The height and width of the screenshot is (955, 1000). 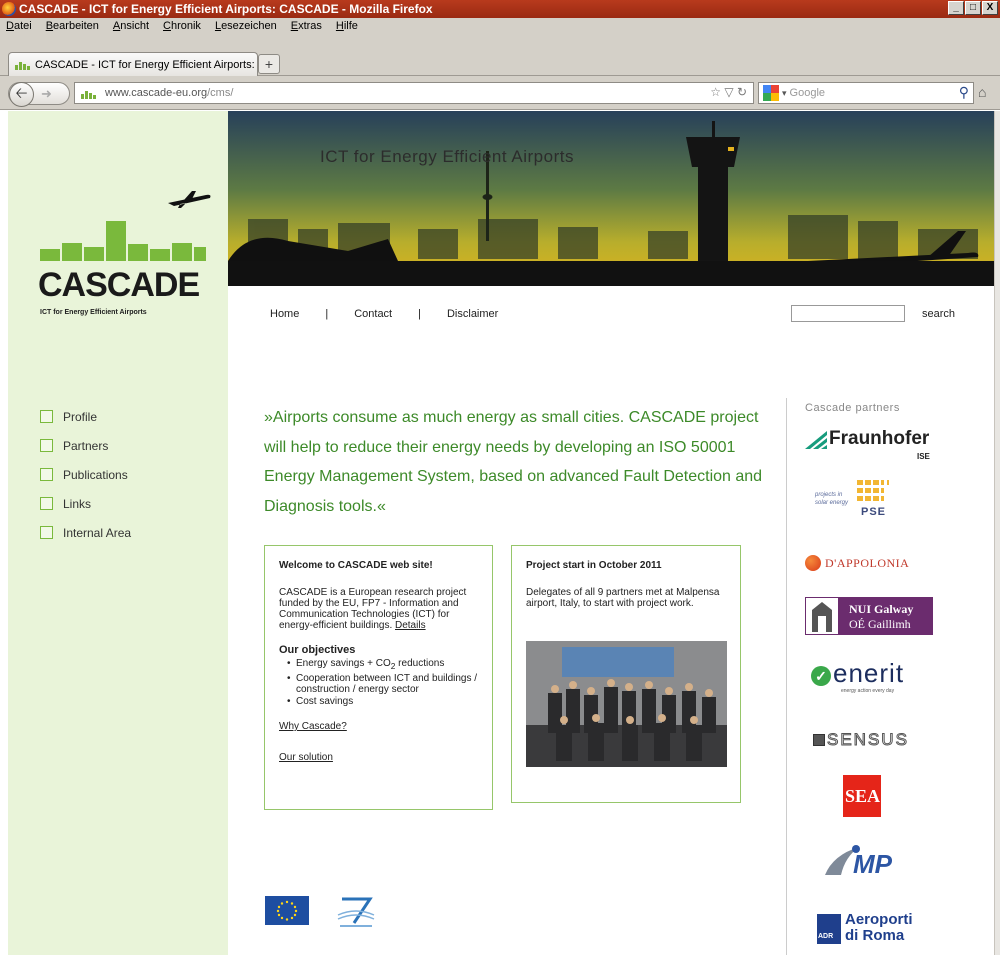 What do you see at coordinates (9, 9) in the screenshot?
I see `firefox-icon` at bounding box center [9, 9].